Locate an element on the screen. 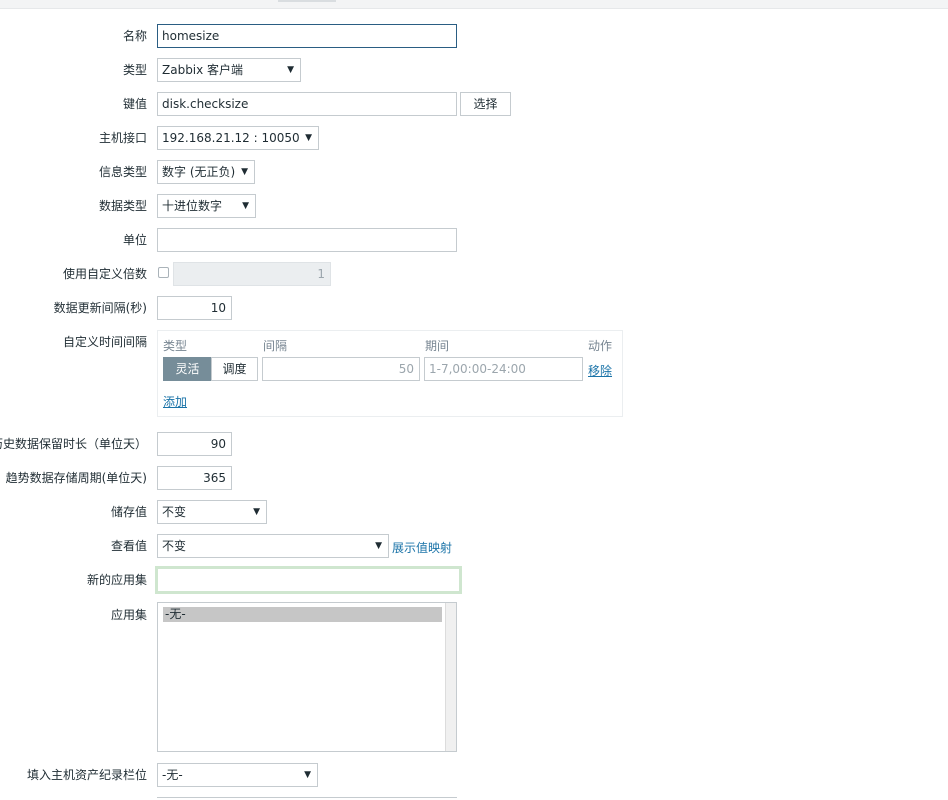 The image size is (948, 800). type-select: Zabbix 客户端 ▼ is located at coordinates (229, 70).